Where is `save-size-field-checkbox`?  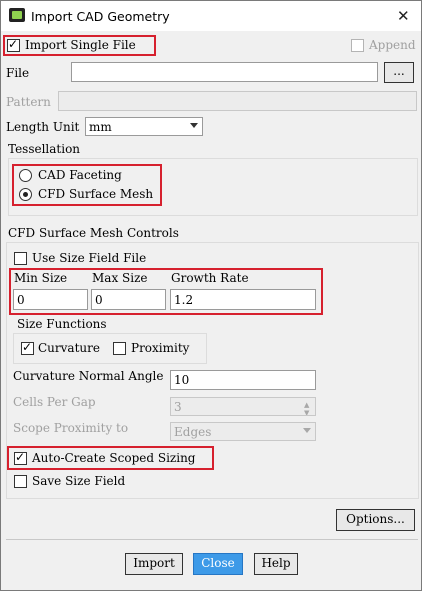 save-size-field-checkbox is located at coordinates (20, 481).